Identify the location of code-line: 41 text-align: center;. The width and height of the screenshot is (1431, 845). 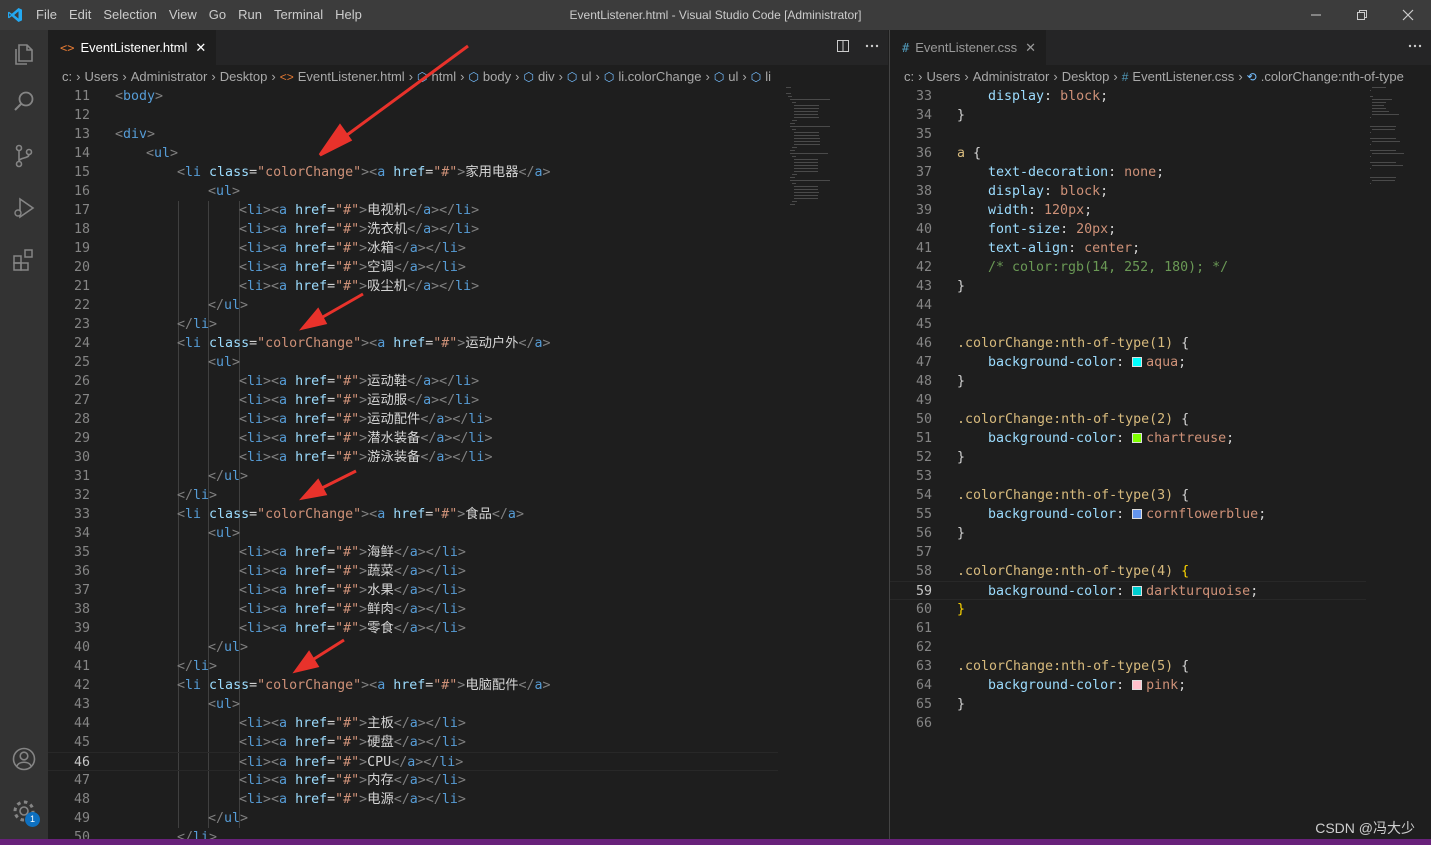
(1160, 248).